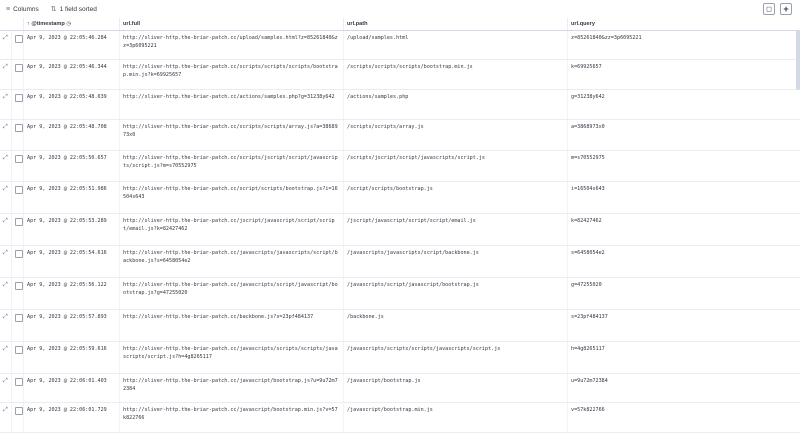 The height and width of the screenshot is (433, 800). I want to click on url-query-cell: g=31238y642, so click(588, 97).